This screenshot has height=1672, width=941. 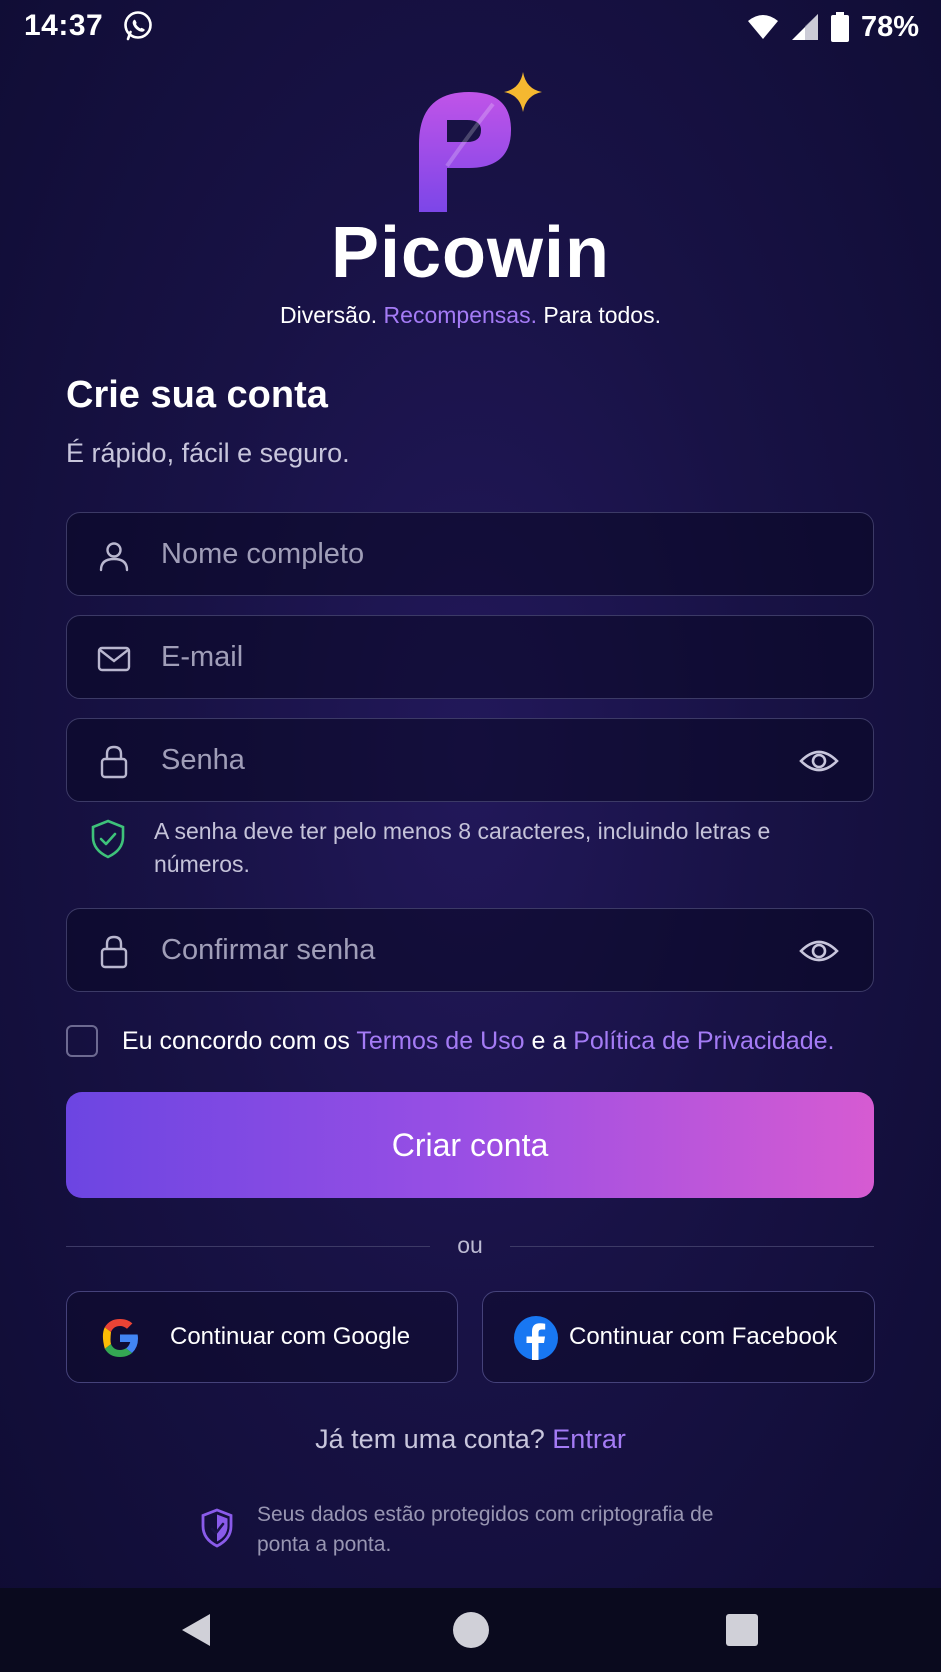 What do you see at coordinates (549, 1041) in the screenshot?
I see `terms-middle: e a` at bounding box center [549, 1041].